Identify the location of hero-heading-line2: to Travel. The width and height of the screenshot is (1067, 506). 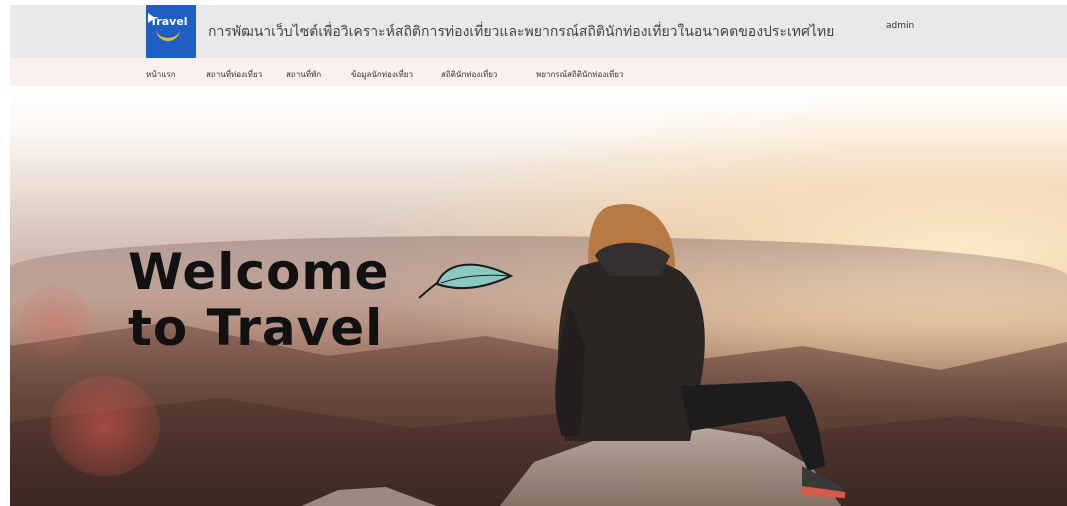
(256, 328).